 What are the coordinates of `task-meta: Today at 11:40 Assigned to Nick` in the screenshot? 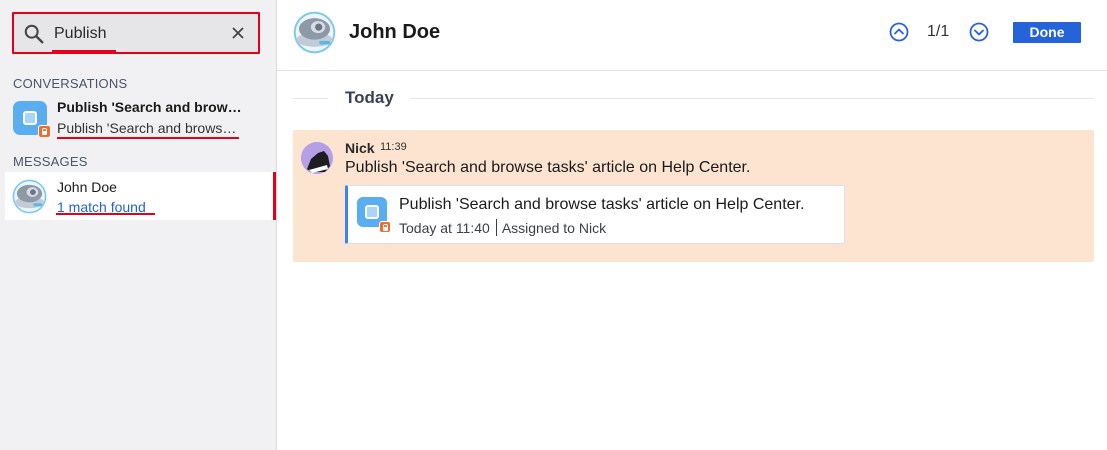 It's located at (502, 227).